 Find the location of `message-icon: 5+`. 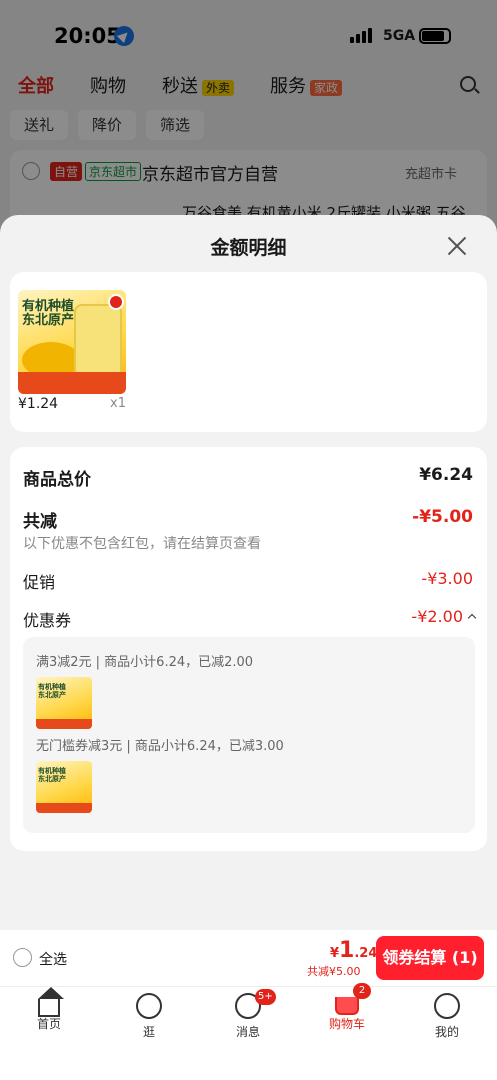

message-icon: 5+ is located at coordinates (255, 1004).